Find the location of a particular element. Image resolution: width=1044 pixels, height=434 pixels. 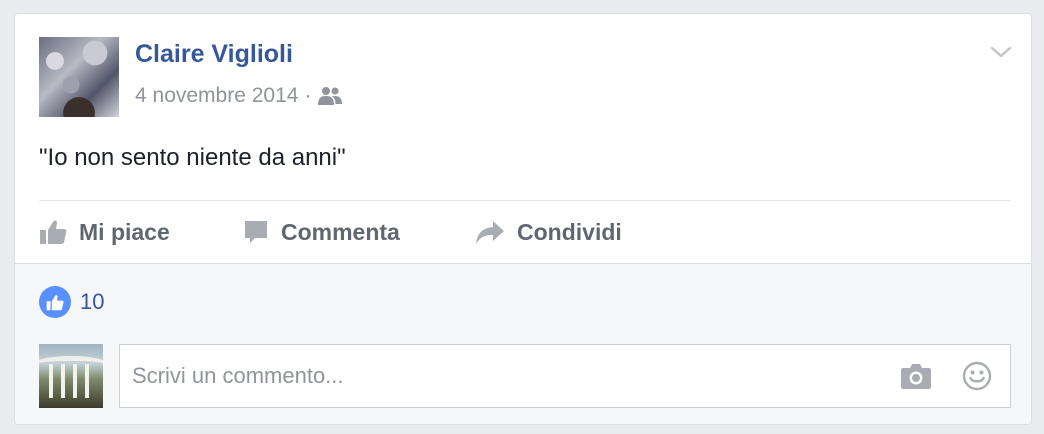

post-date: 4 novembre 2014 is located at coordinates (216, 96).